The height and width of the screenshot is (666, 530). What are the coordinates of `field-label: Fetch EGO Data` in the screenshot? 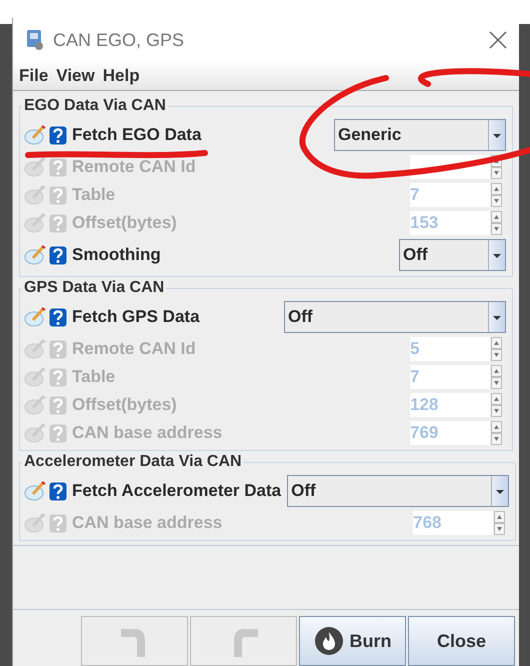 It's located at (137, 135).